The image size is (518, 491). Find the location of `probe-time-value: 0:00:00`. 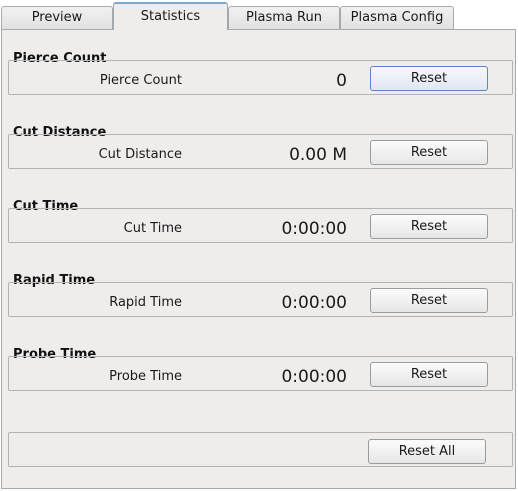

probe-time-value: 0:00:00 is located at coordinates (314, 377).